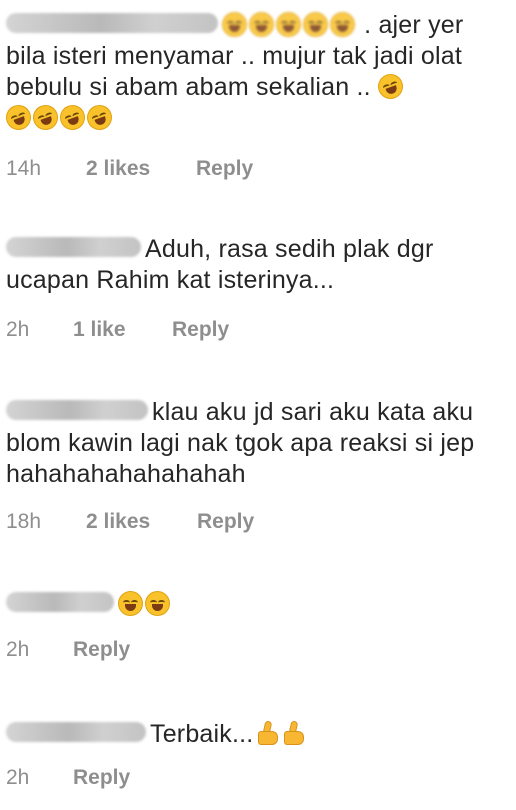  Describe the element at coordinates (156, 651) in the screenshot. I see `comment-4-meta: 2h Reply` at that location.